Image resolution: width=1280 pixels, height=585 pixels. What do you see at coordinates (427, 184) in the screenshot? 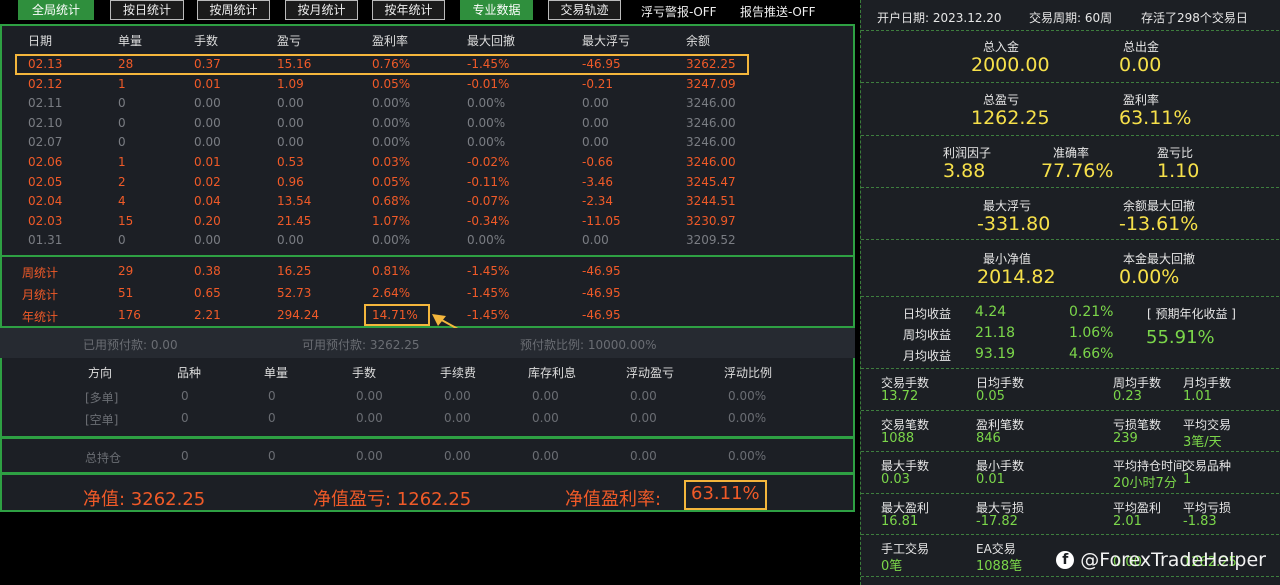
I see `table-row: 02.05 2 0.02 0.96 0.05% -0.11% -3.46 3245.47` at bounding box center [427, 184].